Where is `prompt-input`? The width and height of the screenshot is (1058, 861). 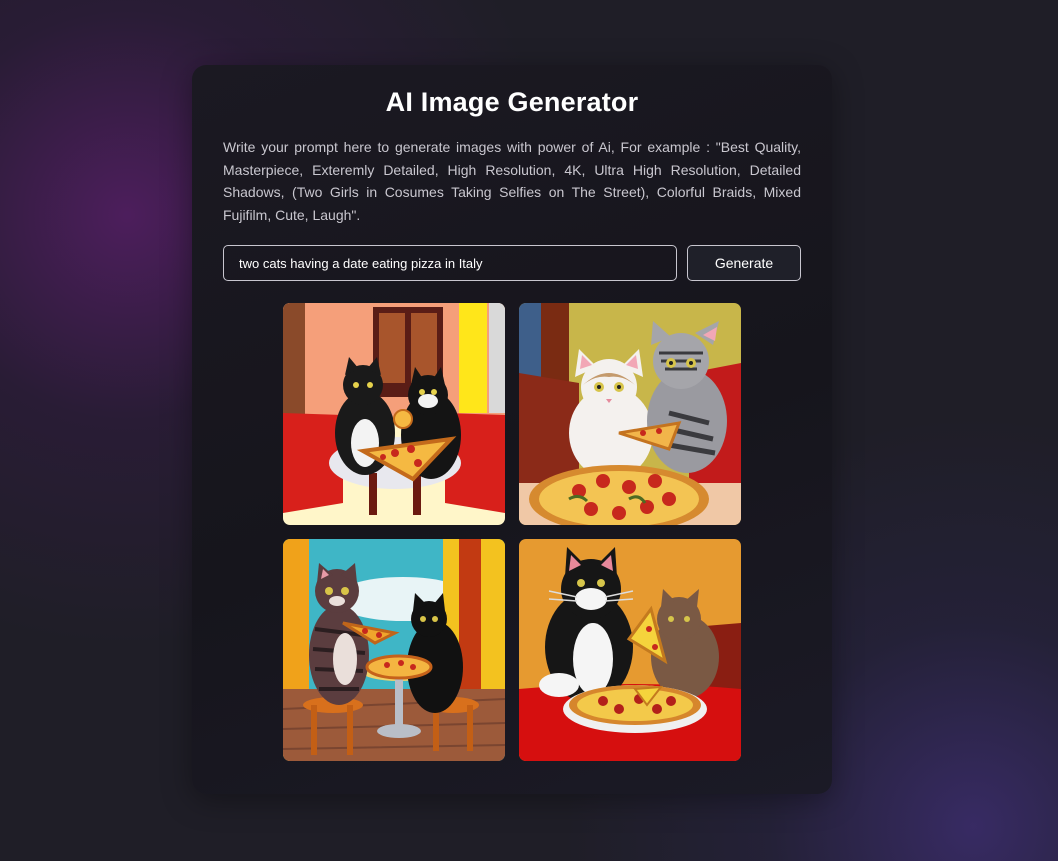
prompt-input is located at coordinates (450, 263).